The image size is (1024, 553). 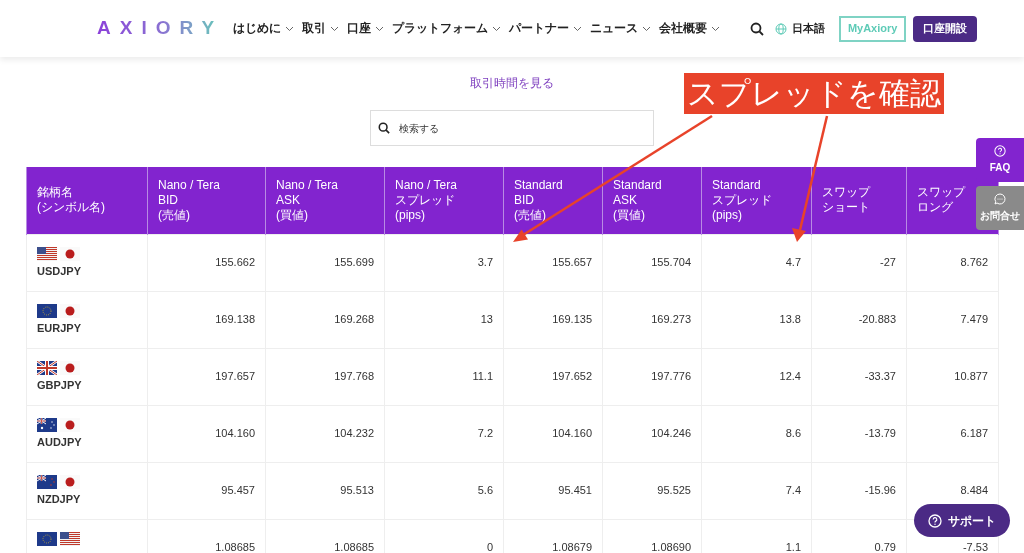 What do you see at coordinates (444, 319) in the screenshot?
I see `table-cell: 13` at bounding box center [444, 319].